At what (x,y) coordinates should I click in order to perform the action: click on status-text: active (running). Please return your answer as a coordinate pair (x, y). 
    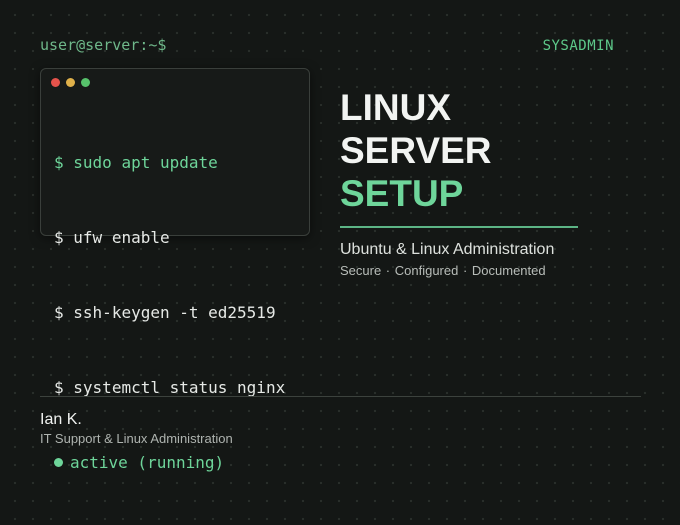
    Looking at the image, I should click on (147, 462).